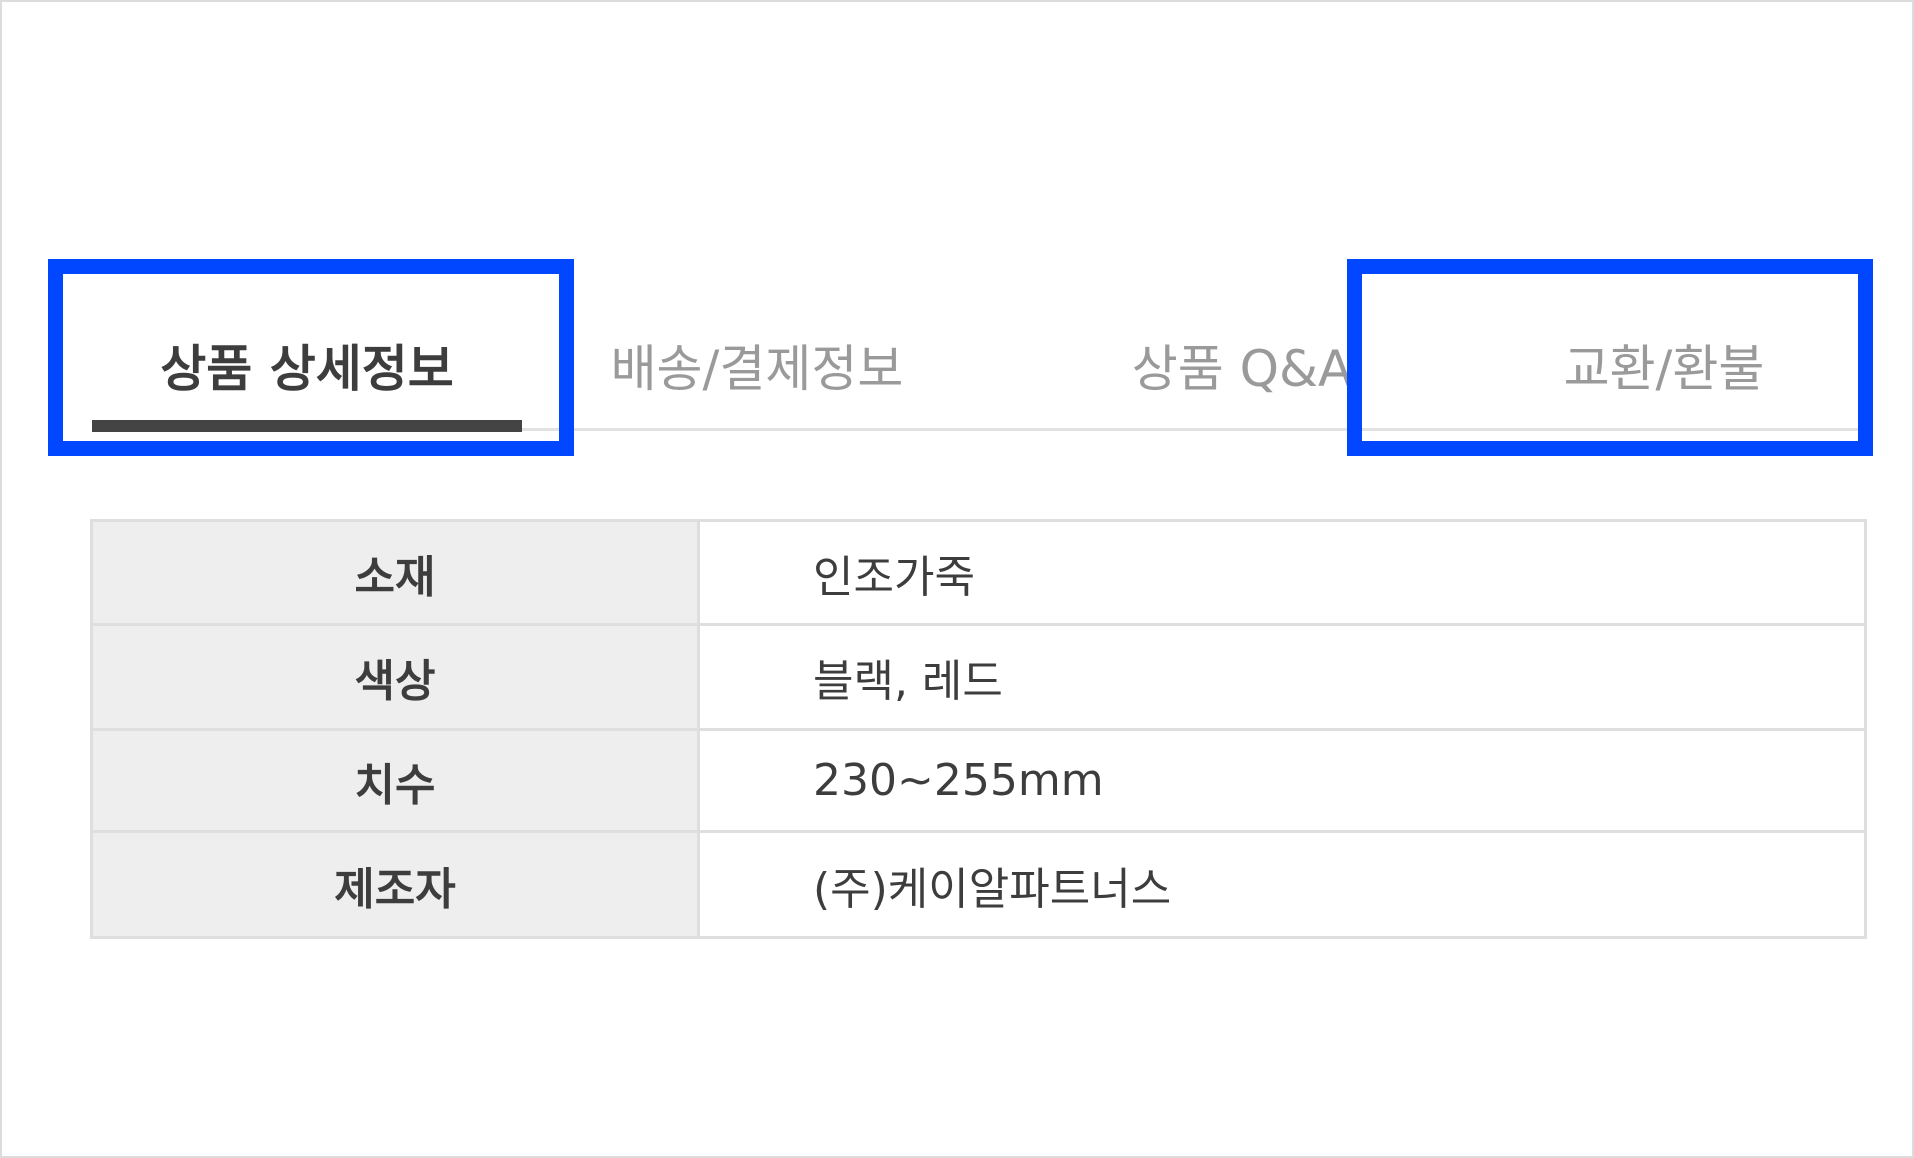  What do you see at coordinates (395, 677) in the screenshot?
I see `spec-label-color: 색상` at bounding box center [395, 677].